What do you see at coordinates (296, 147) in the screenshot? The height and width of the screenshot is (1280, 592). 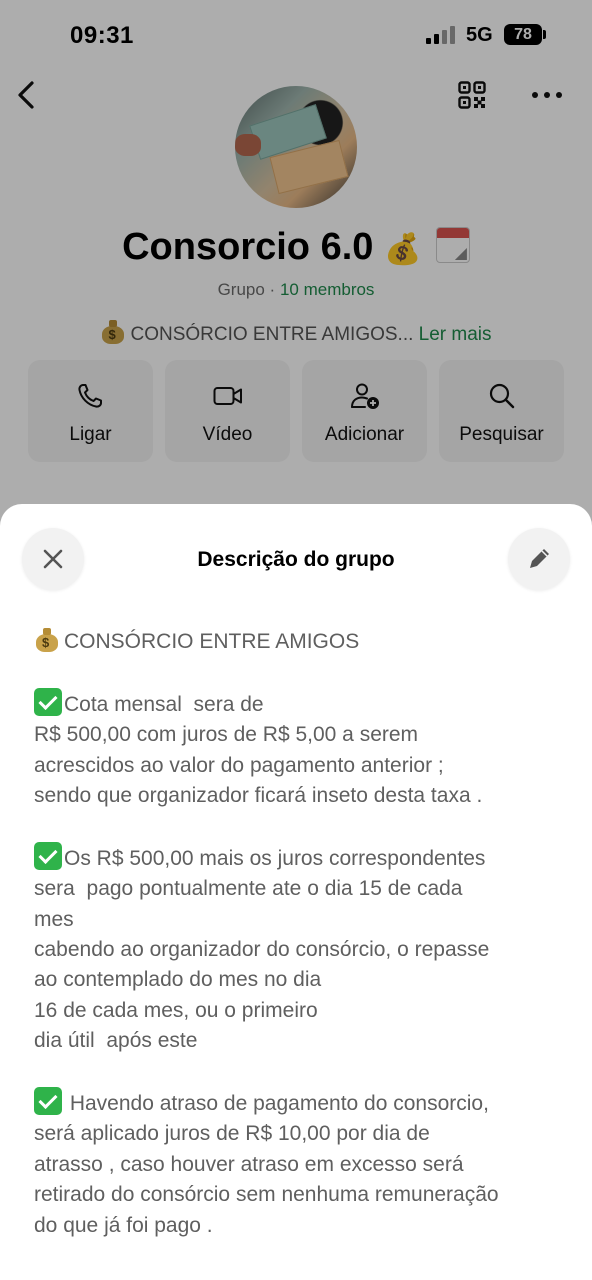 I see `group-avatar` at bounding box center [296, 147].